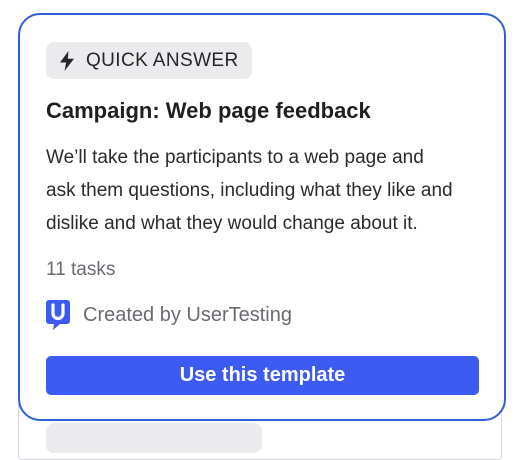 The image size is (522, 460). Describe the element at coordinates (208, 110) in the screenshot. I see `template-title: Campaign: Web page feedback` at that location.